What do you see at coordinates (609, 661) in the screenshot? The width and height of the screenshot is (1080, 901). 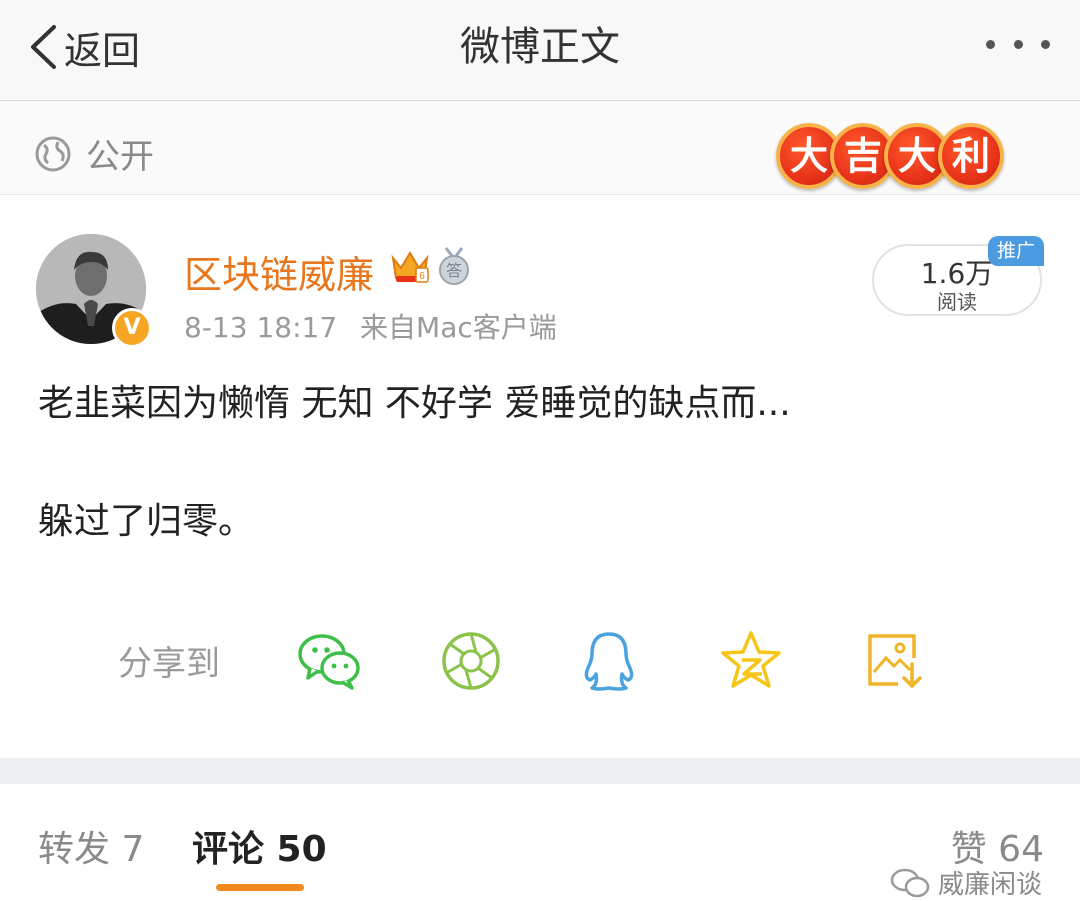 I see `qq-icon` at bounding box center [609, 661].